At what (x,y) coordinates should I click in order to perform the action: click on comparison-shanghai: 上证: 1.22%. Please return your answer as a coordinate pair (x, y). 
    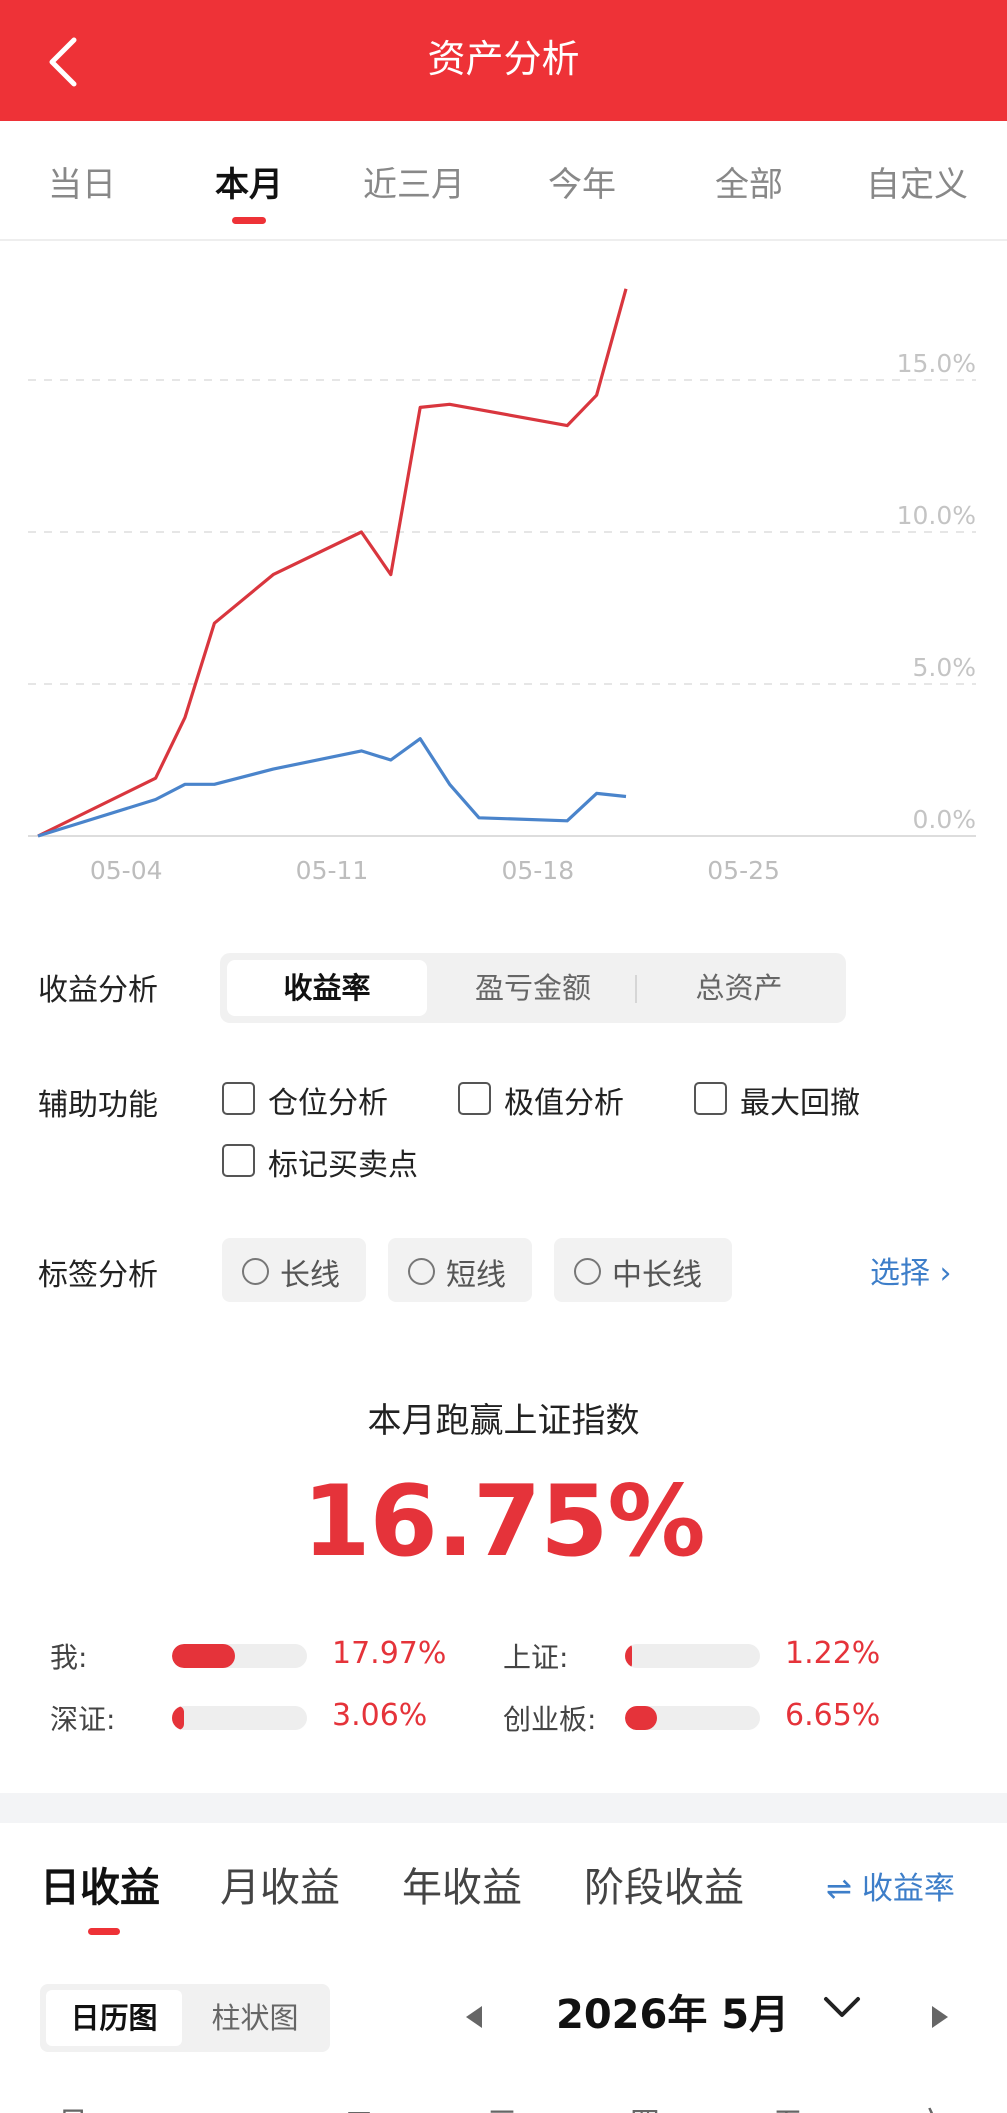
    Looking at the image, I should click on (703, 1656).